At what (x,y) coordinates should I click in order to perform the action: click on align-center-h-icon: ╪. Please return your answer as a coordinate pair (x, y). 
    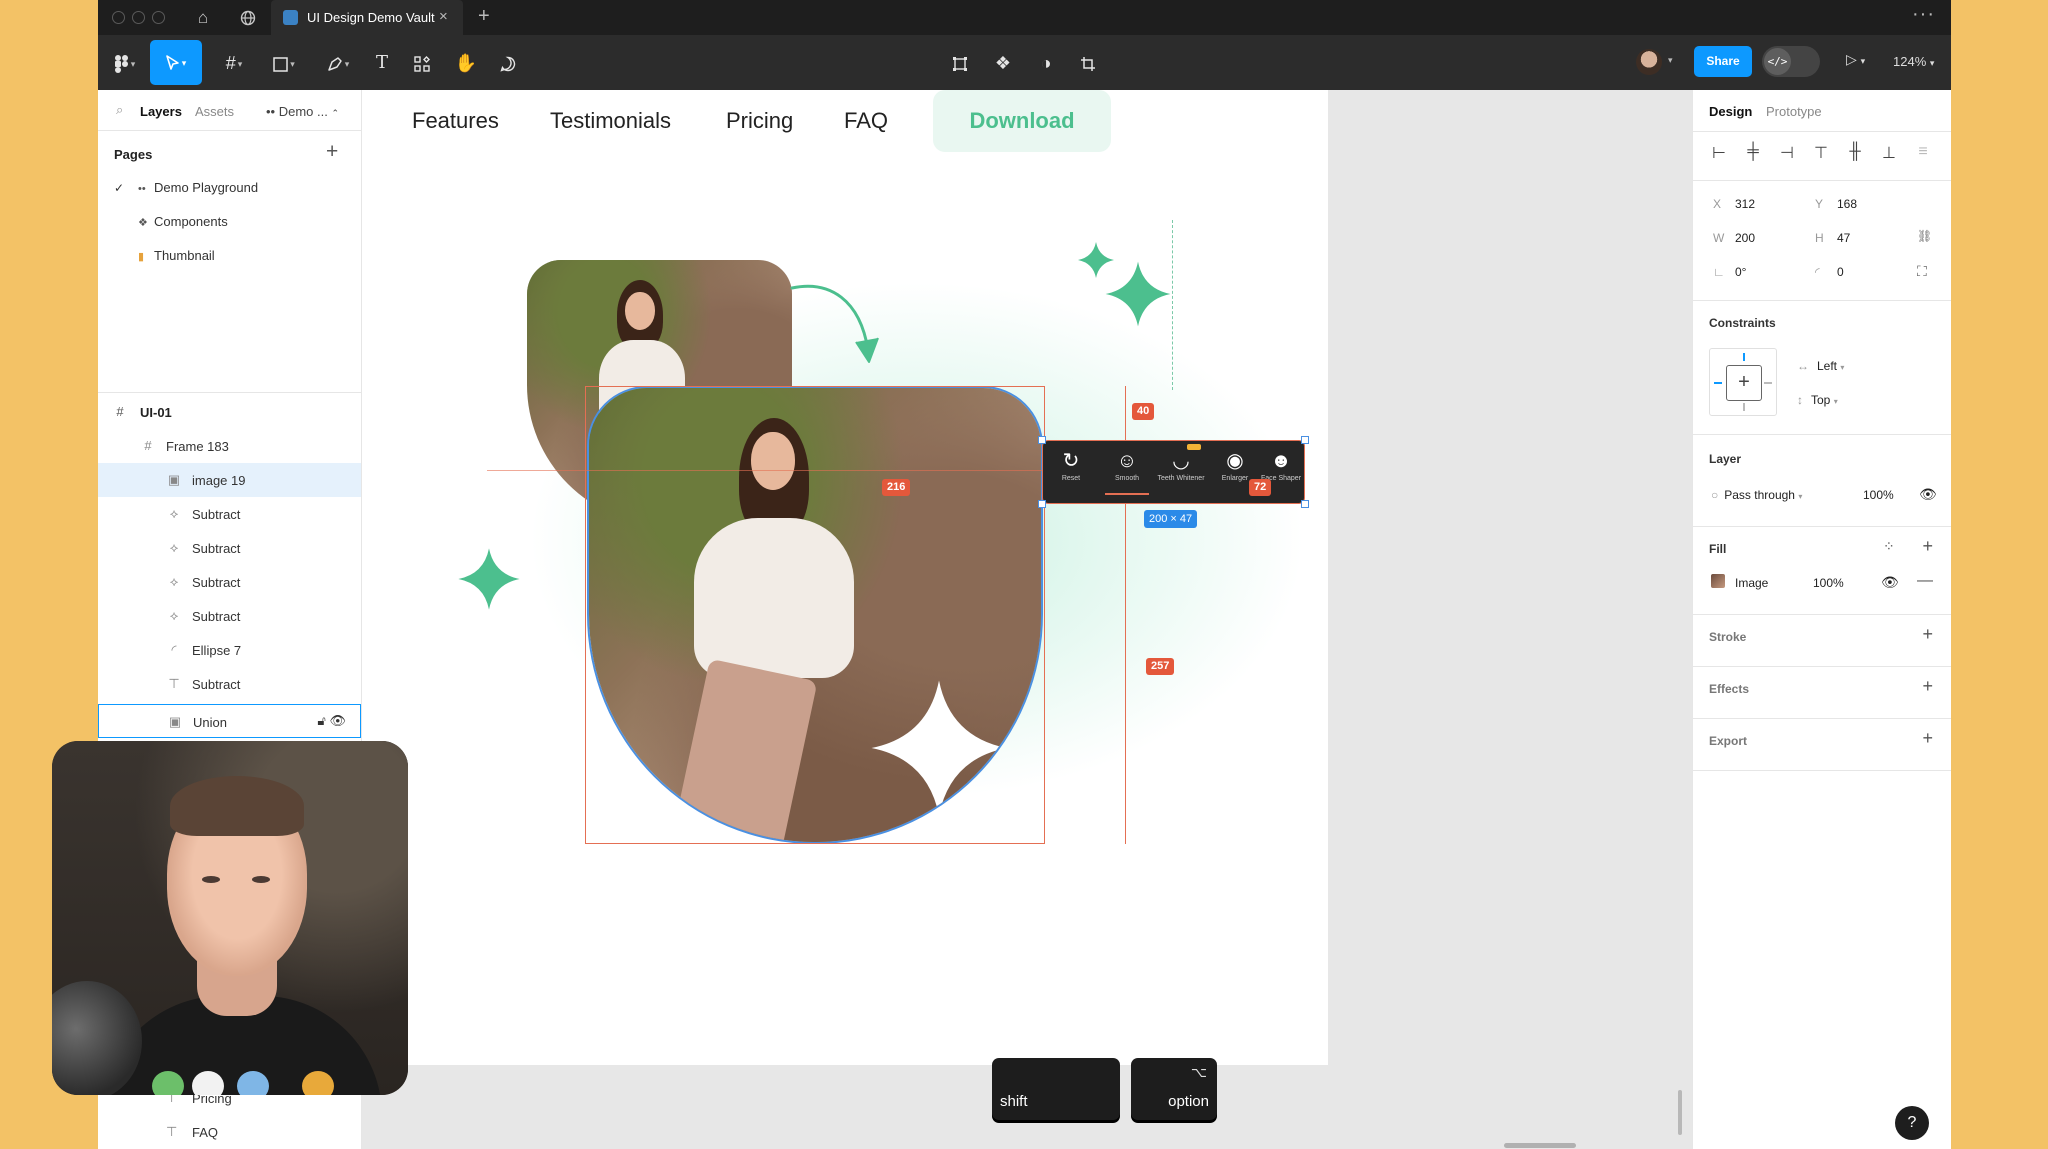
    Looking at the image, I should click on (1753, 152).